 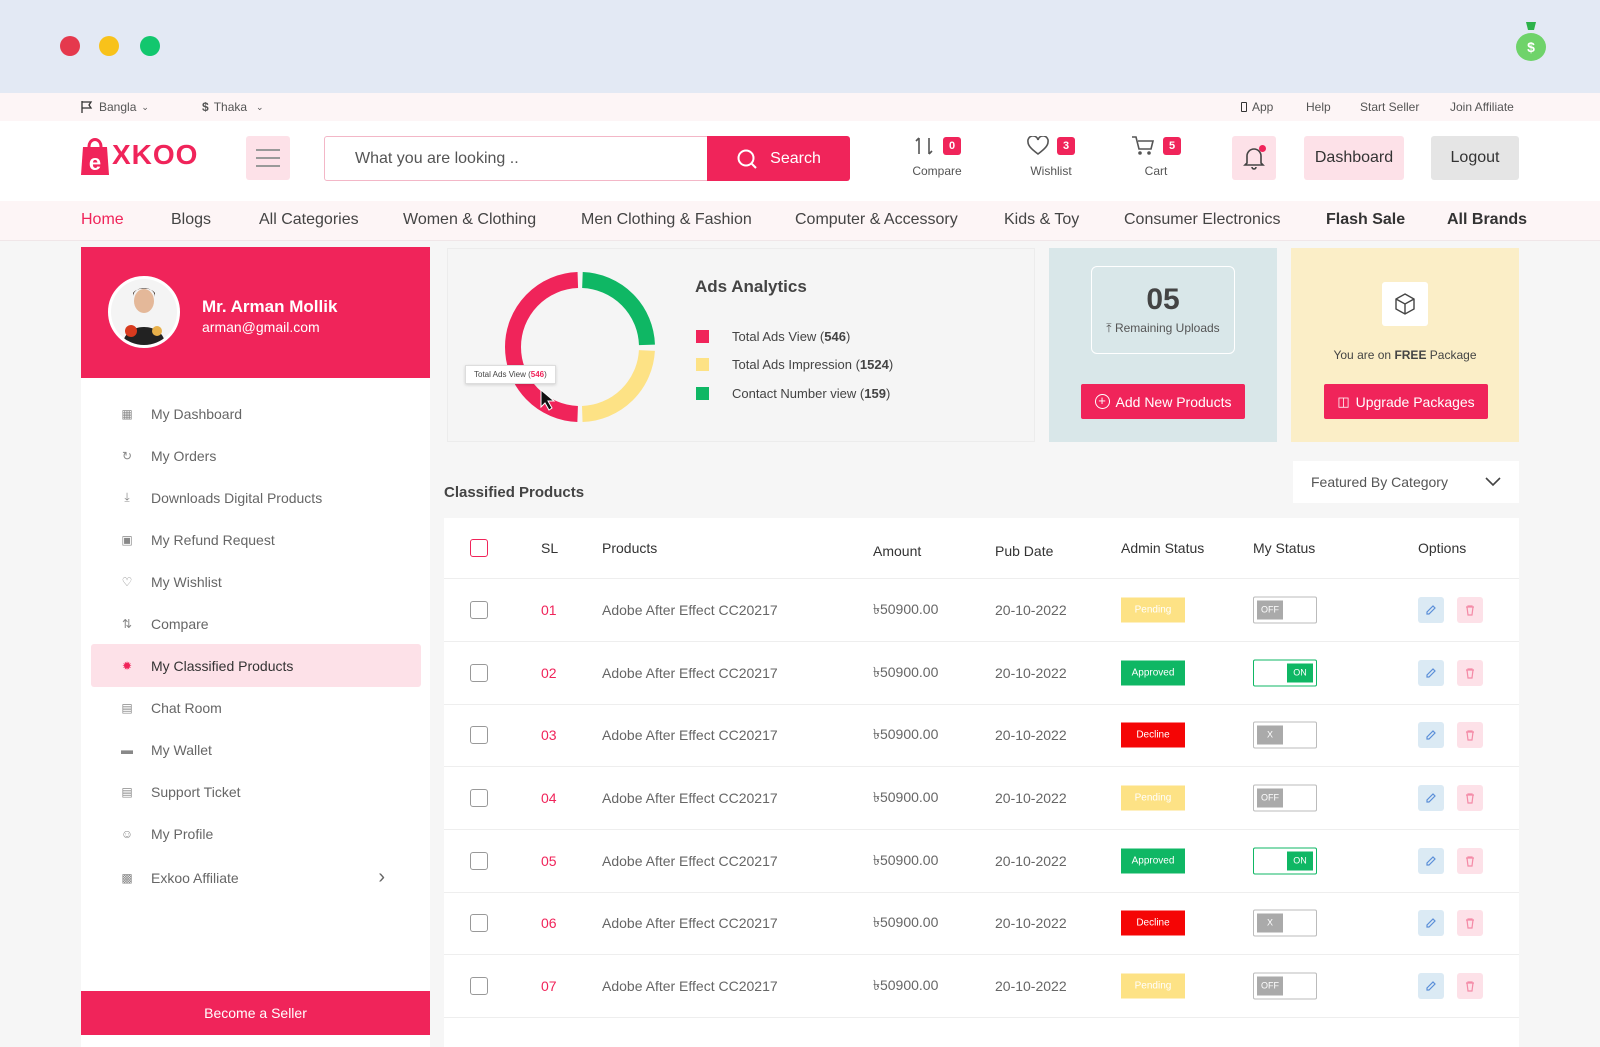 I want to click on sidebar-item-profile: ☺ My Profile, so click(x=256, y=833).